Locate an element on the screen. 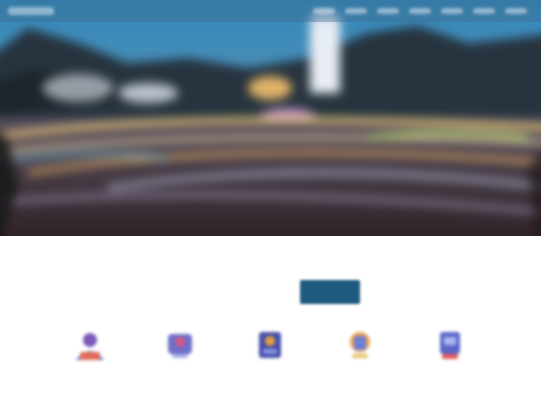  category-tabs is located at coordinates (362, 292).